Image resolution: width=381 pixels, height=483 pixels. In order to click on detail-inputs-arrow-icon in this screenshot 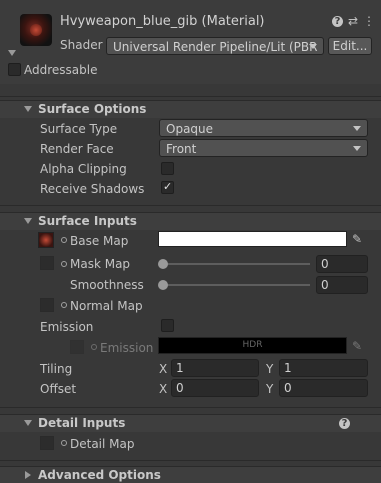, I will do `click(28, 423)`.